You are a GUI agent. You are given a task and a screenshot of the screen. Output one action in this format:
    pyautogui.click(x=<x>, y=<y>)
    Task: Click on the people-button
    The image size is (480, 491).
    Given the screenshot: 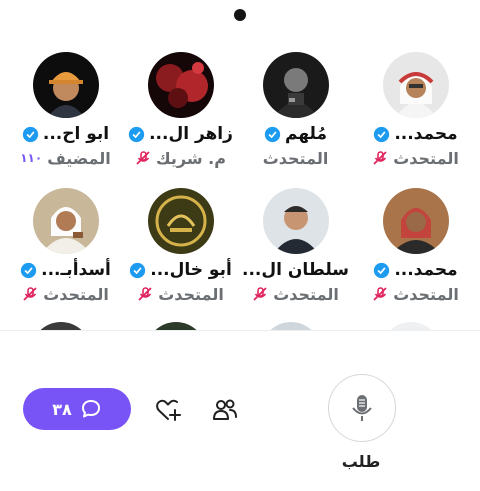 What is the action you would take?
    pyautogui.click(x=225, y=410)
    